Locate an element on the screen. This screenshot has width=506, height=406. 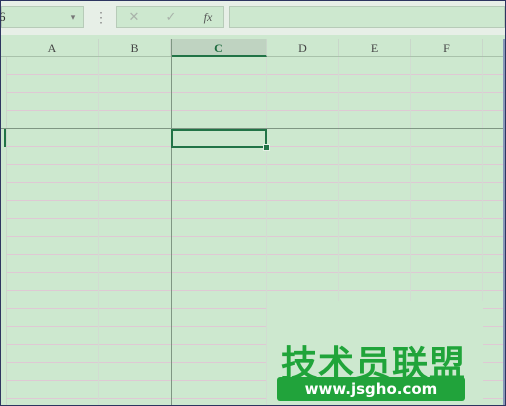
formula-bar: 6 ▾ ⋮ ✕ ✓ fx is located at coordinates (253, 18).